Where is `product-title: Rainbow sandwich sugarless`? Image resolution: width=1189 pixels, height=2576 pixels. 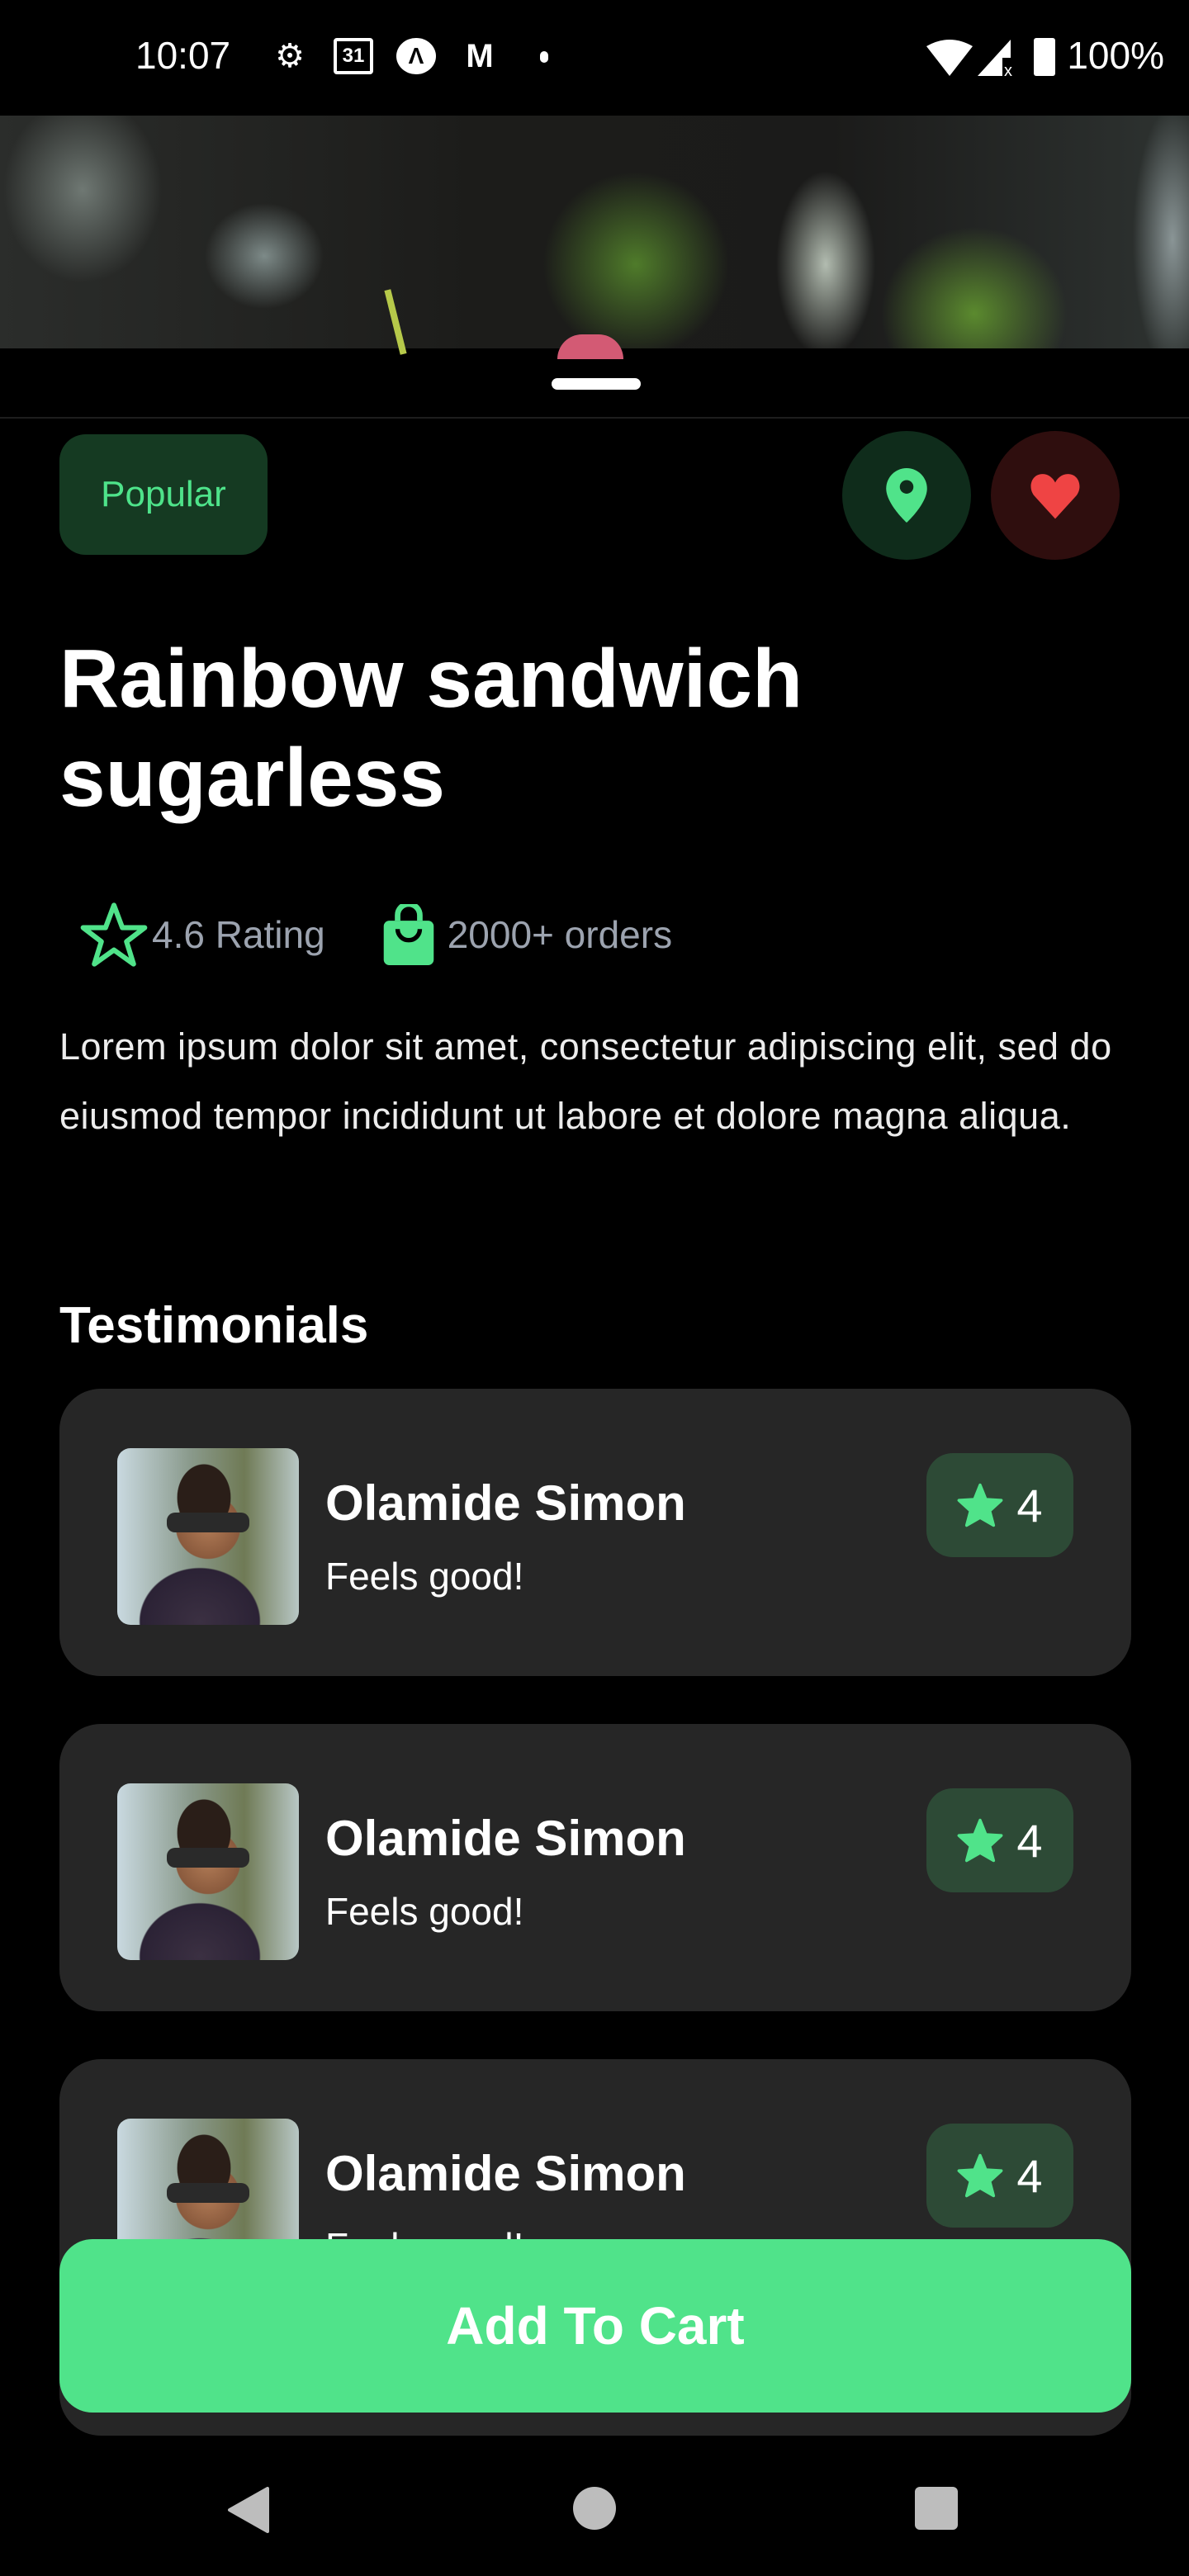 product-title: Rainbow sandwich sugarless is located at coordinates (431, 728).